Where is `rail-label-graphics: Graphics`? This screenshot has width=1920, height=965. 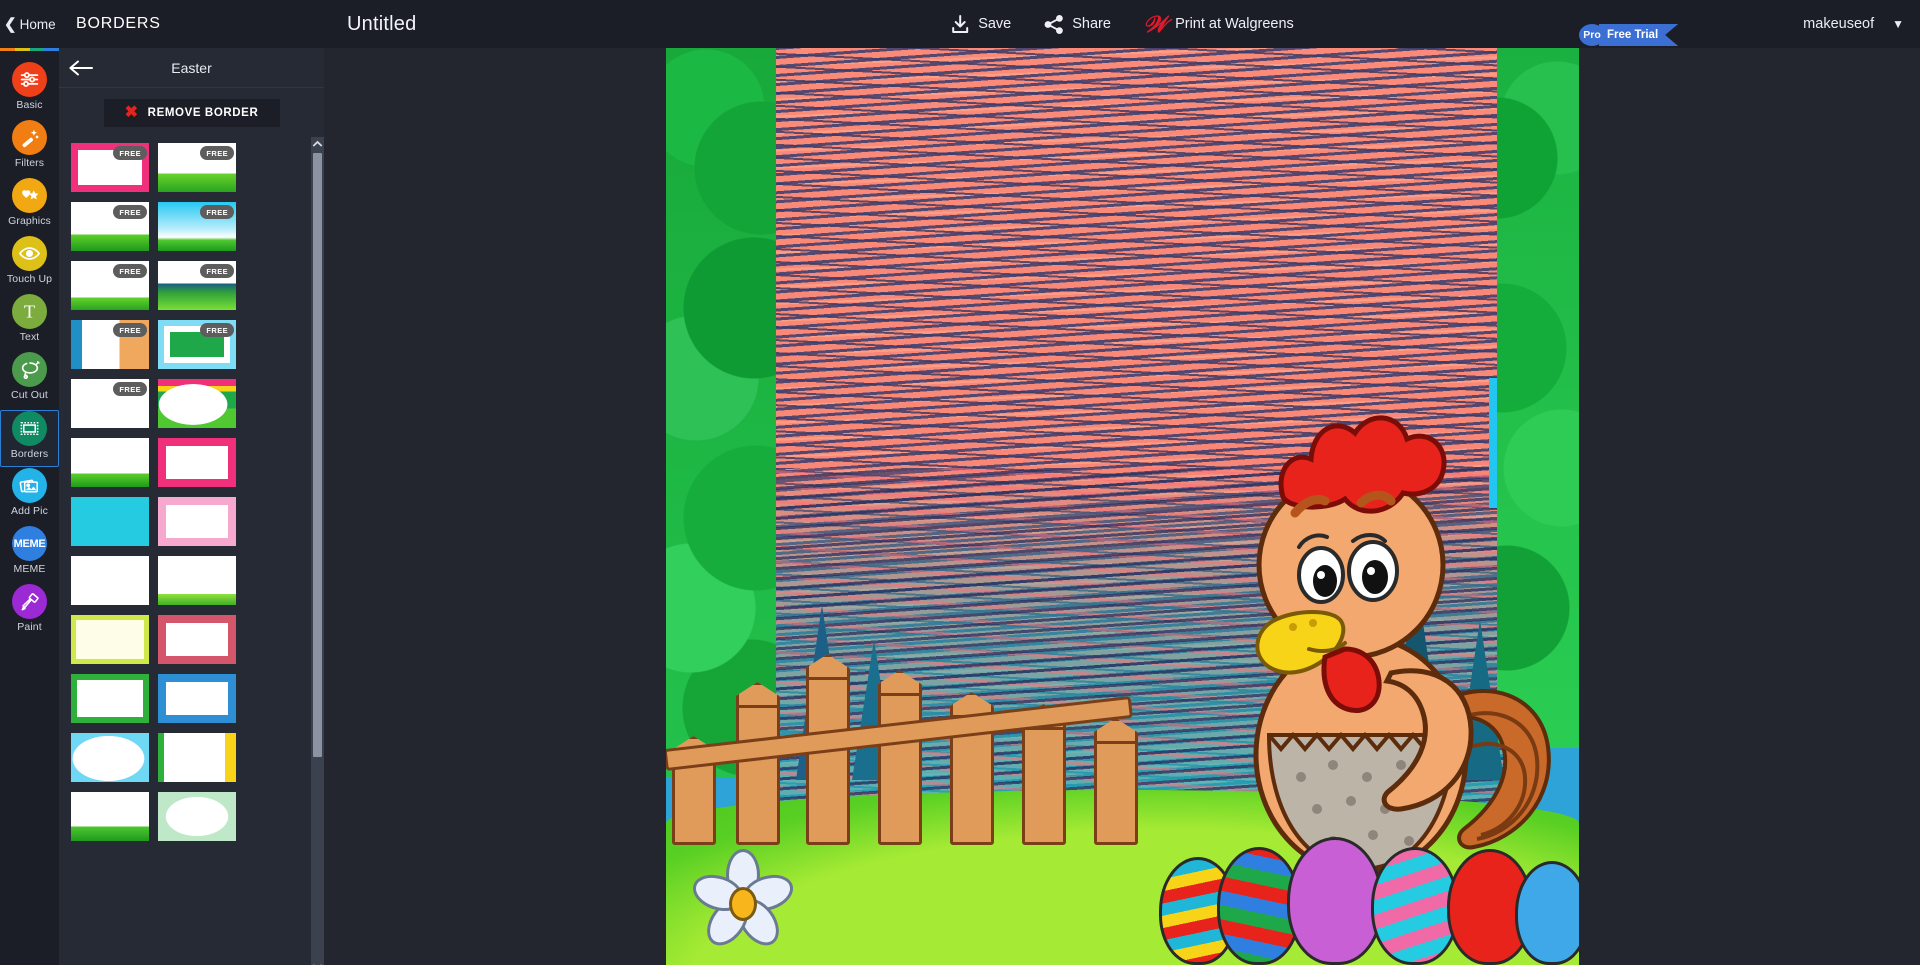 rail-label-graphics: Graphics is located at coordinates (29, 221).